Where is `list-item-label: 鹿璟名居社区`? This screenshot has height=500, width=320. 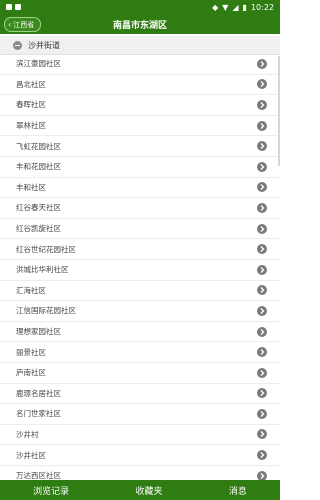 list-item-label: 鹿璟名居社区 is located at coordinates (38, 393).